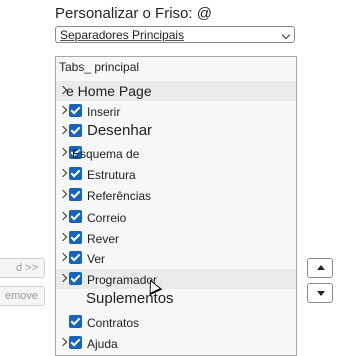 The width and height of the screenshot is (345, 356). I want to click on tree-item-contratos: Contratos, so click(176, 322).